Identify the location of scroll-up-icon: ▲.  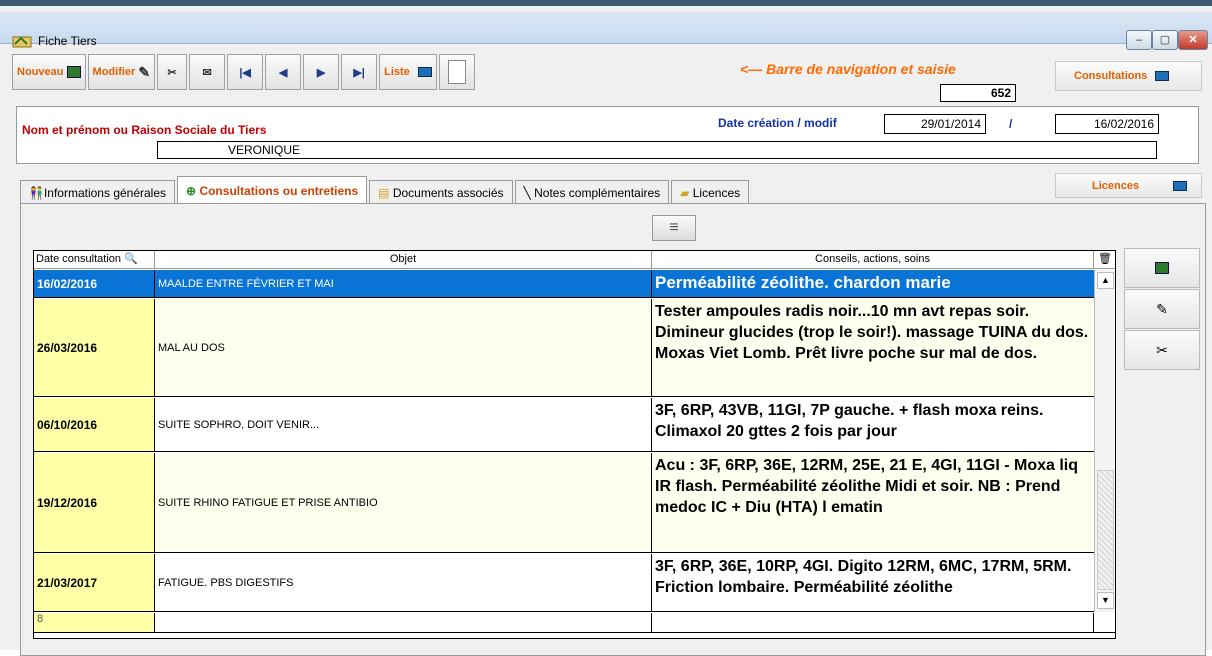
(1105, 280).